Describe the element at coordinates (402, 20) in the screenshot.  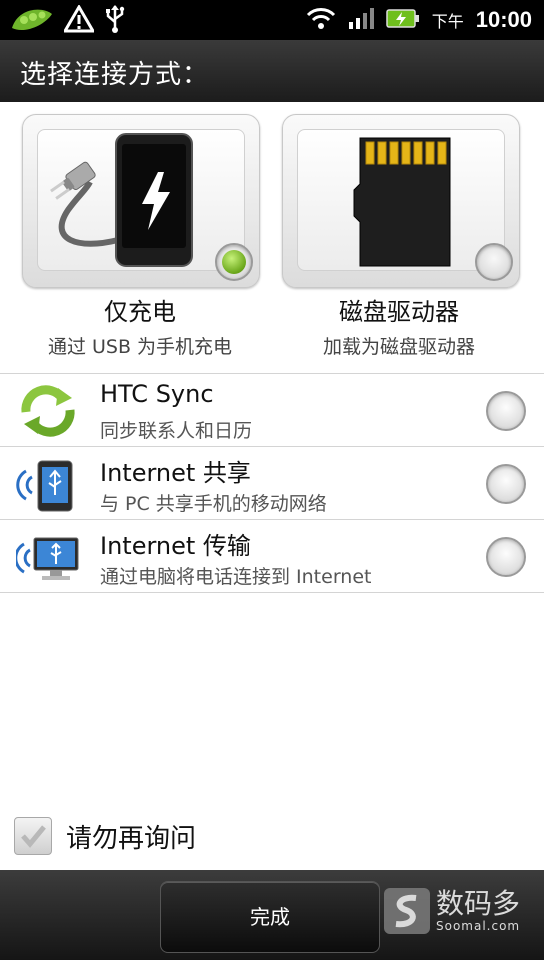
I see `battery-charging-icon` at that location.